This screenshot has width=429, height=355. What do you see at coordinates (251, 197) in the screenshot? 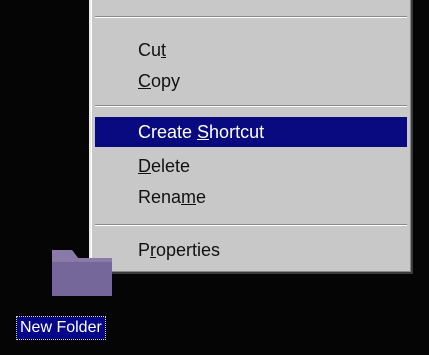
I see `menu-item-rename: Rename` at bounding box center [251, 197].